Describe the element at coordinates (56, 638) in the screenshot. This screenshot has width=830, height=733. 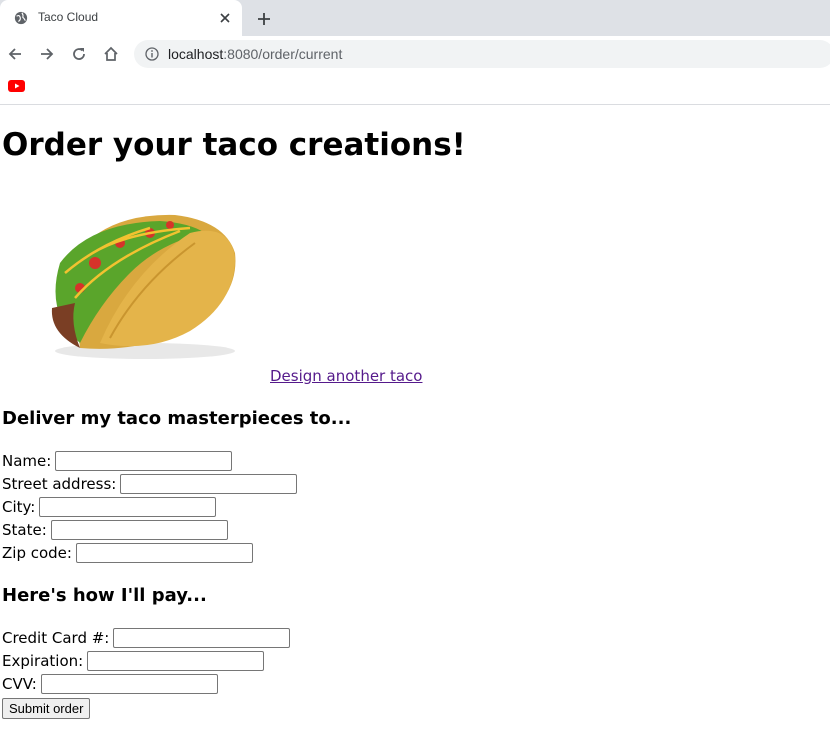
I see `cc-label: Credit Card #:` at that location.